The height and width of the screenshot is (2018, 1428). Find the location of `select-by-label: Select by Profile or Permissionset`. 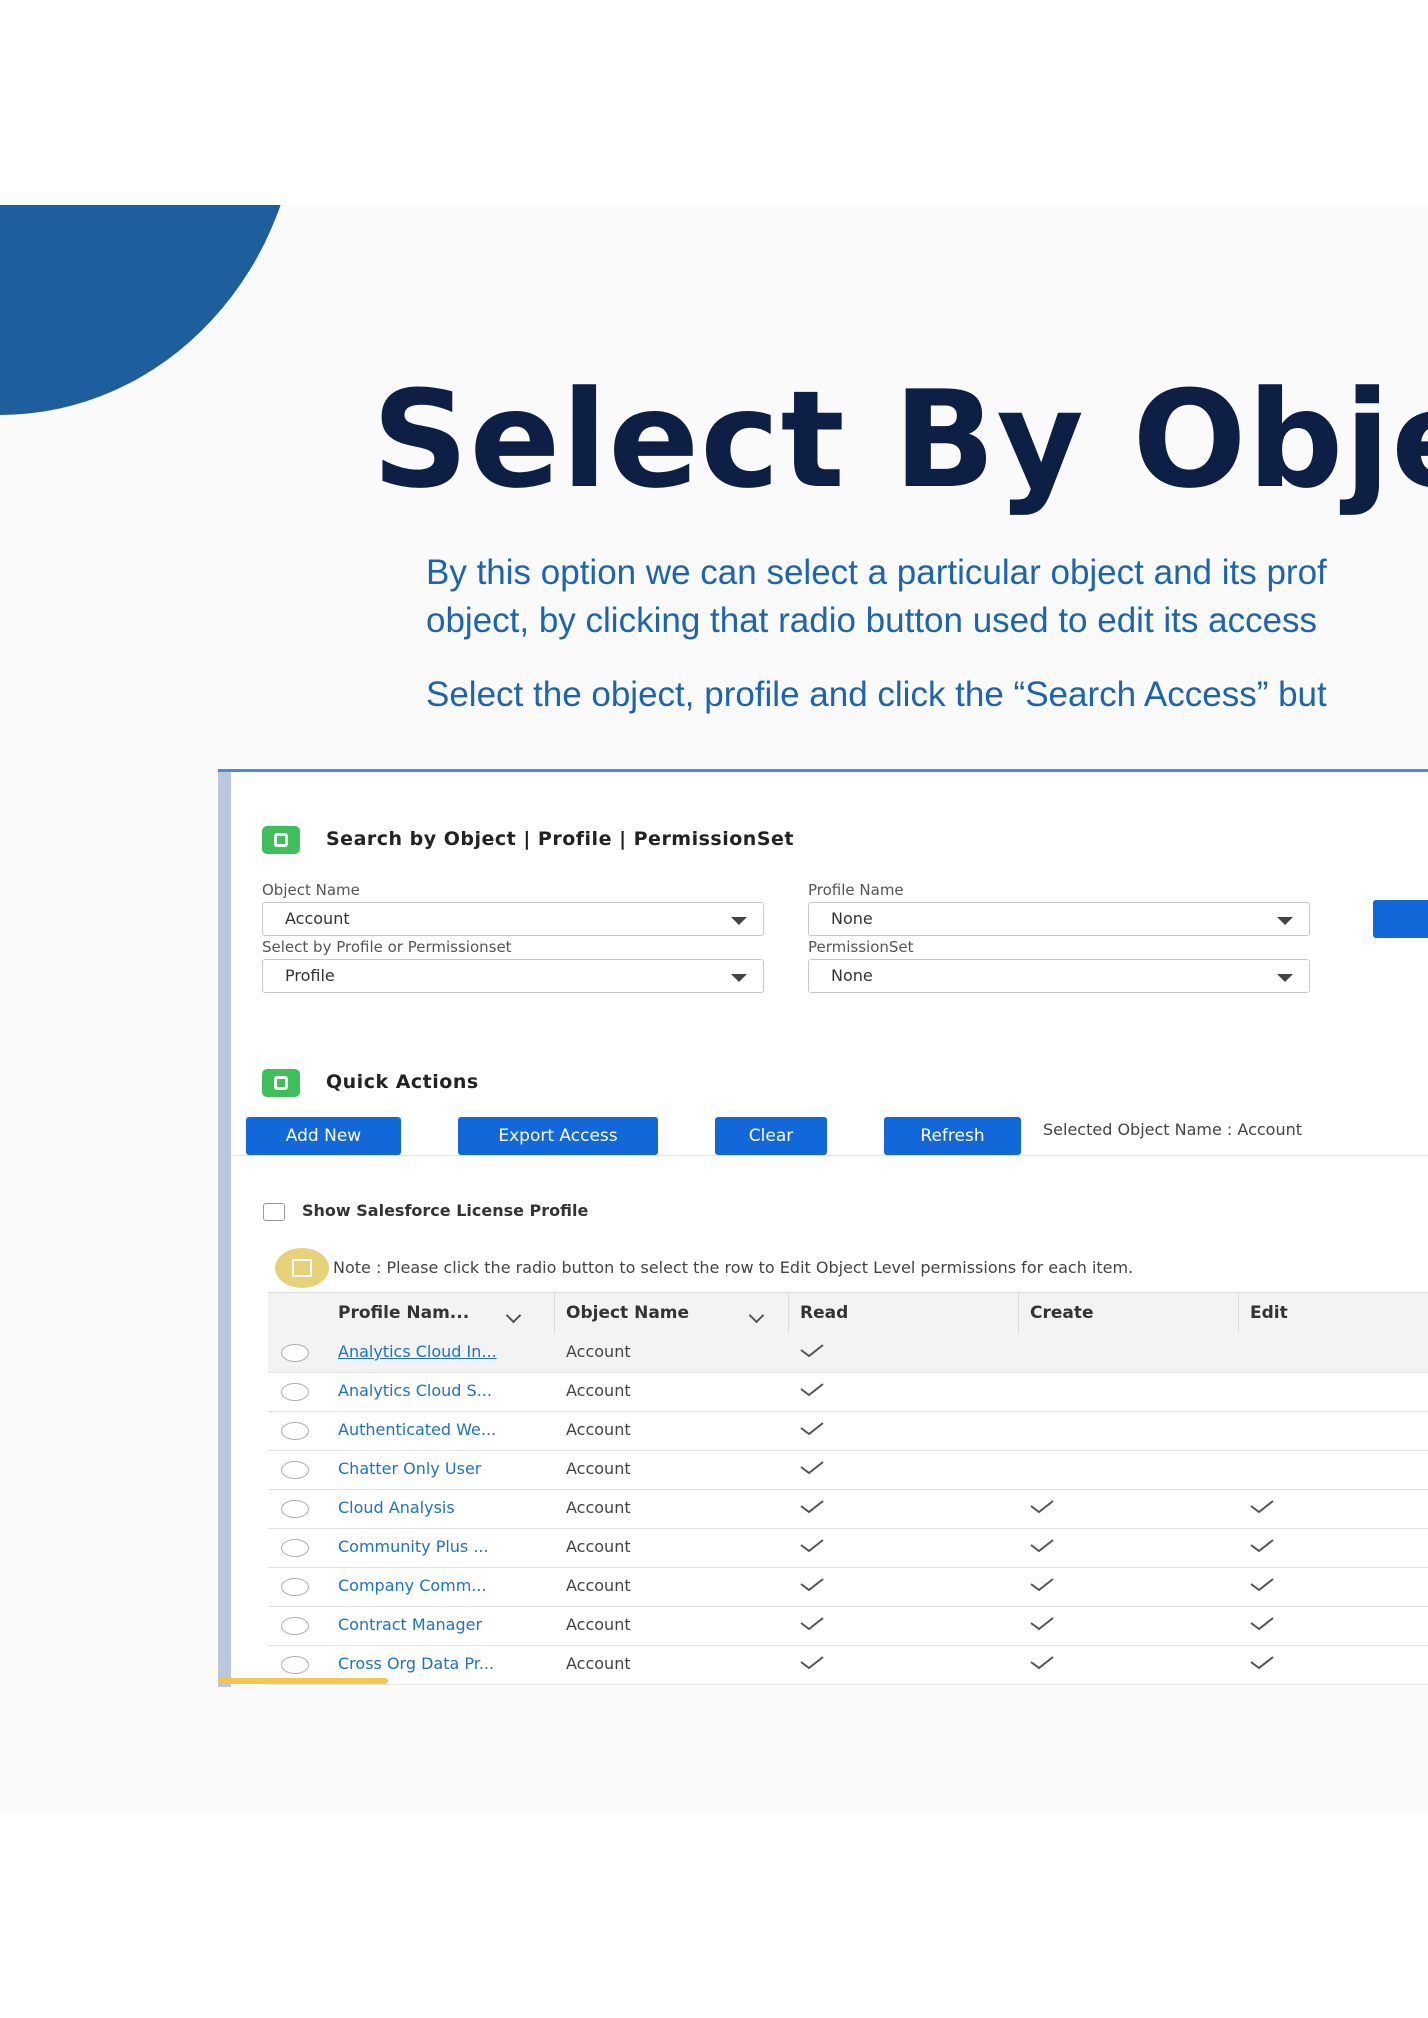

select-by-label: Select by Profile or Permissionset is located at coordinates (387, 947).